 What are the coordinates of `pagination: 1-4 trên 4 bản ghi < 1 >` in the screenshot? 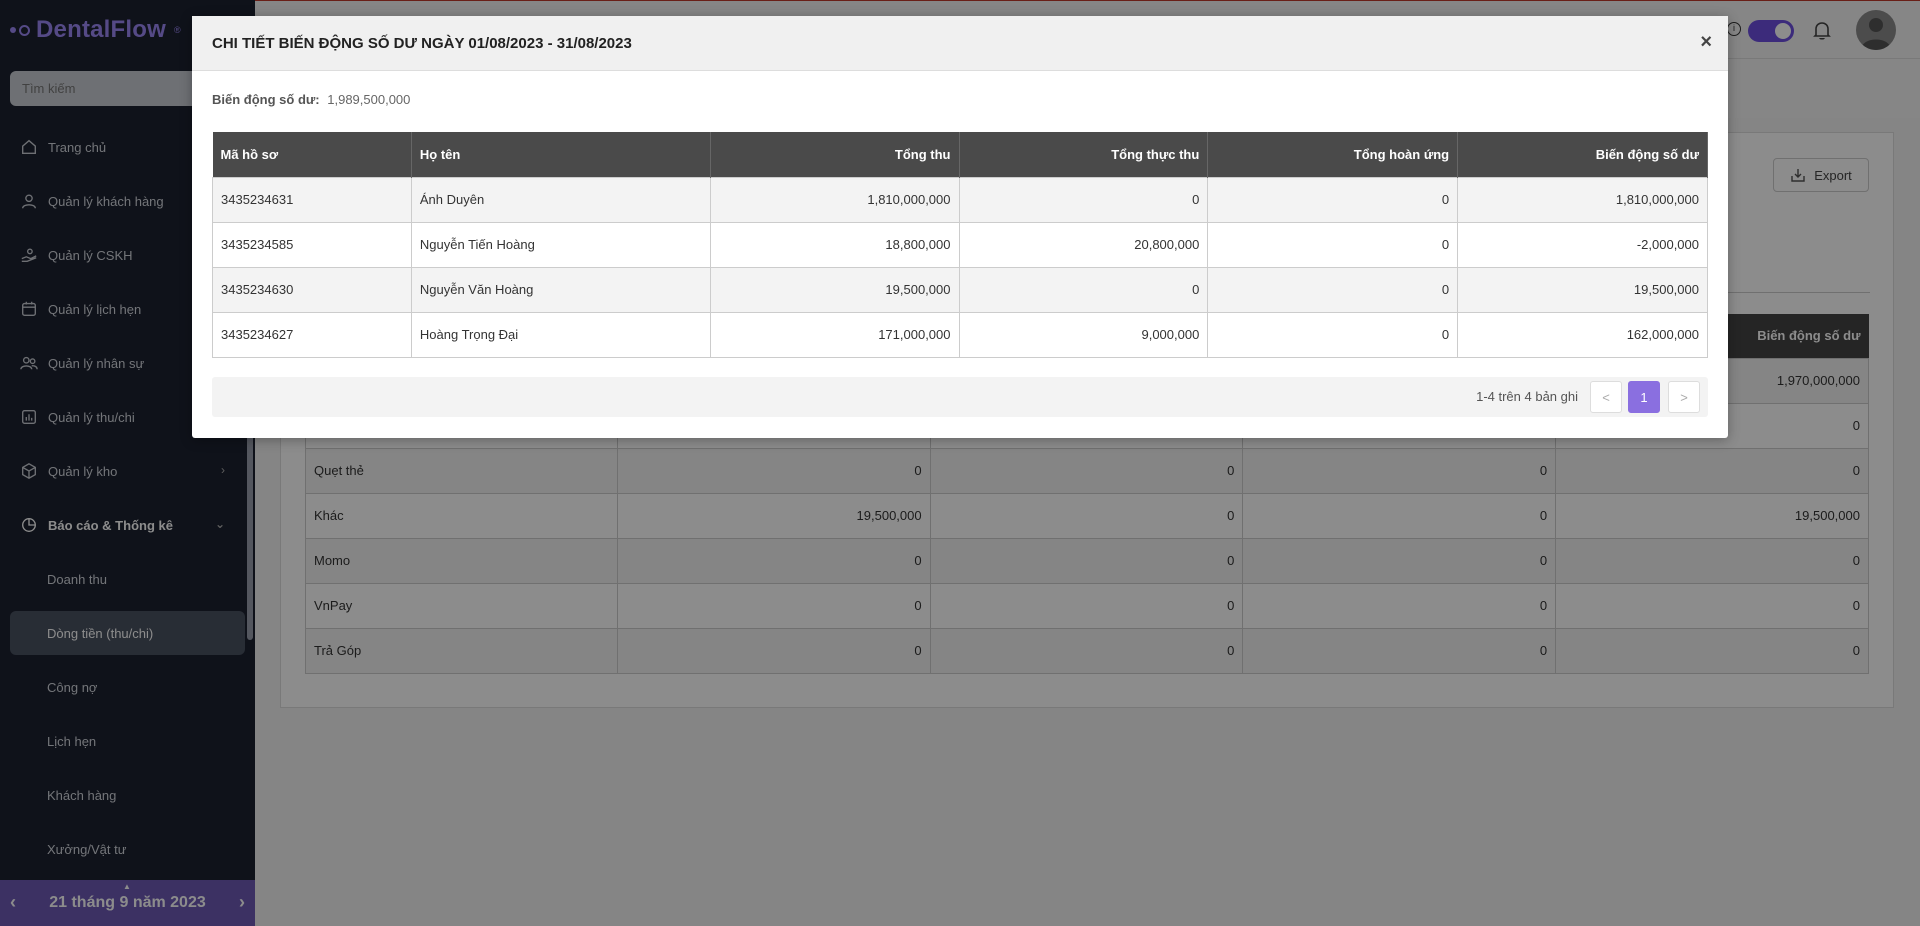 It's located at (960, 397).